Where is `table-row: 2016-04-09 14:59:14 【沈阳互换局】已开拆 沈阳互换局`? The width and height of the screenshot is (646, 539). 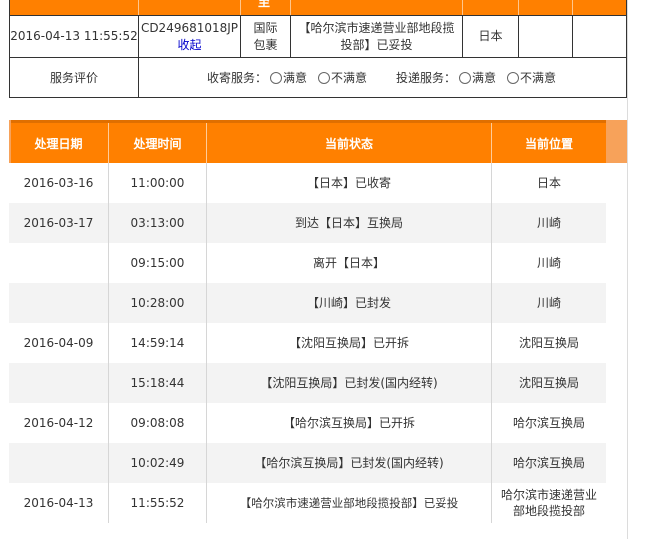 table-row: 2016-04-09 14:59:14 【沈阳互换局】已开拆 沈阳互换局 is located at coordinates (318, 343).